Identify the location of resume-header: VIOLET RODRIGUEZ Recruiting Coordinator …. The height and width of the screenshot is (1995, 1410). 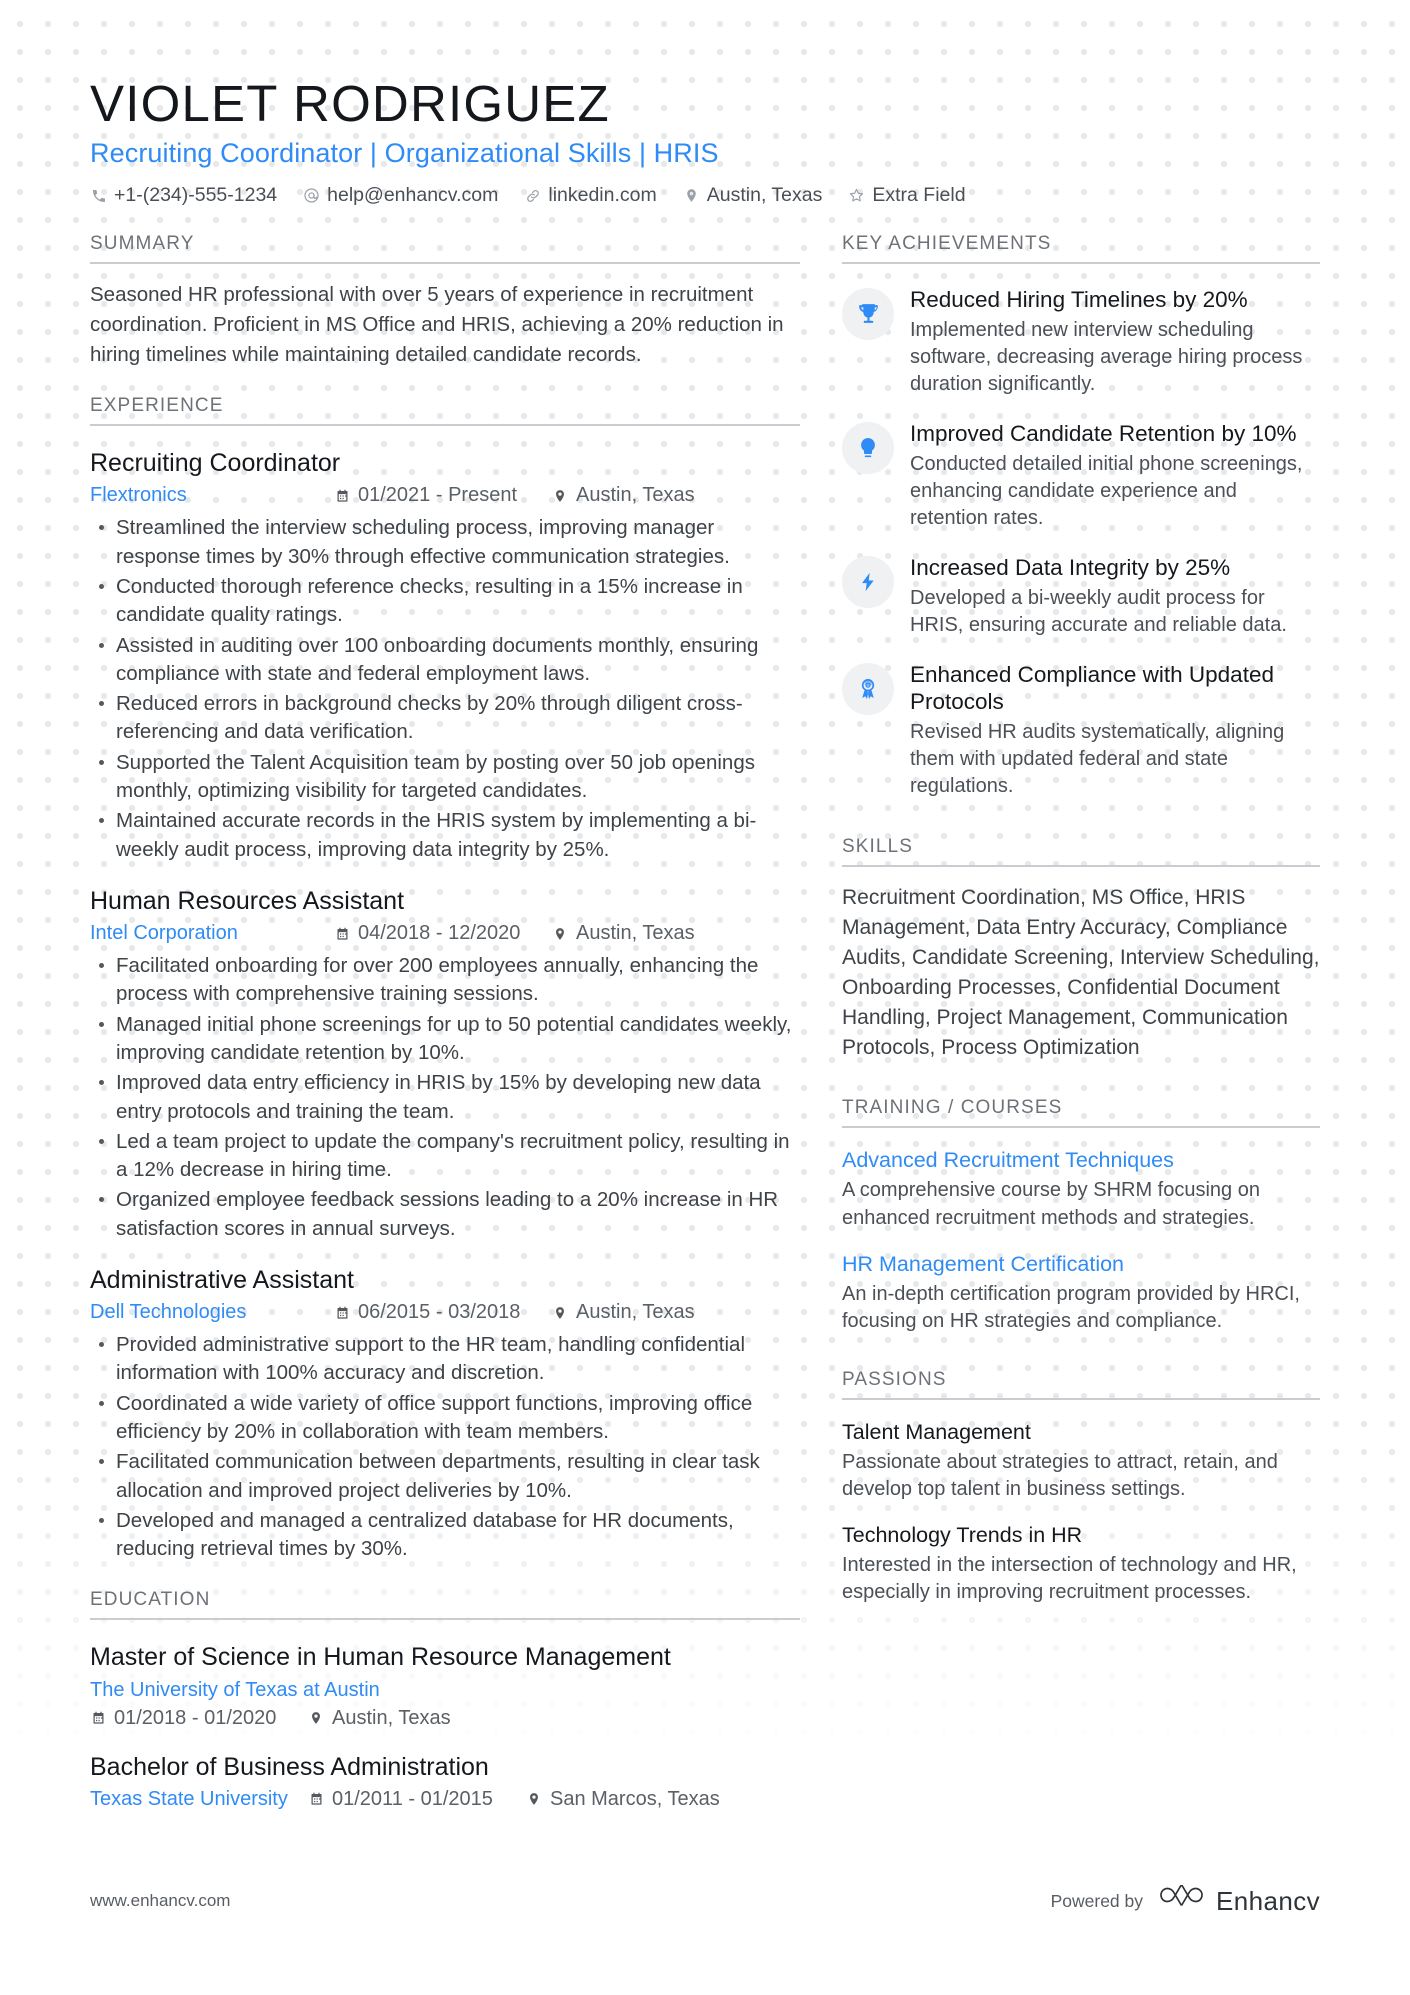
(705, 103).